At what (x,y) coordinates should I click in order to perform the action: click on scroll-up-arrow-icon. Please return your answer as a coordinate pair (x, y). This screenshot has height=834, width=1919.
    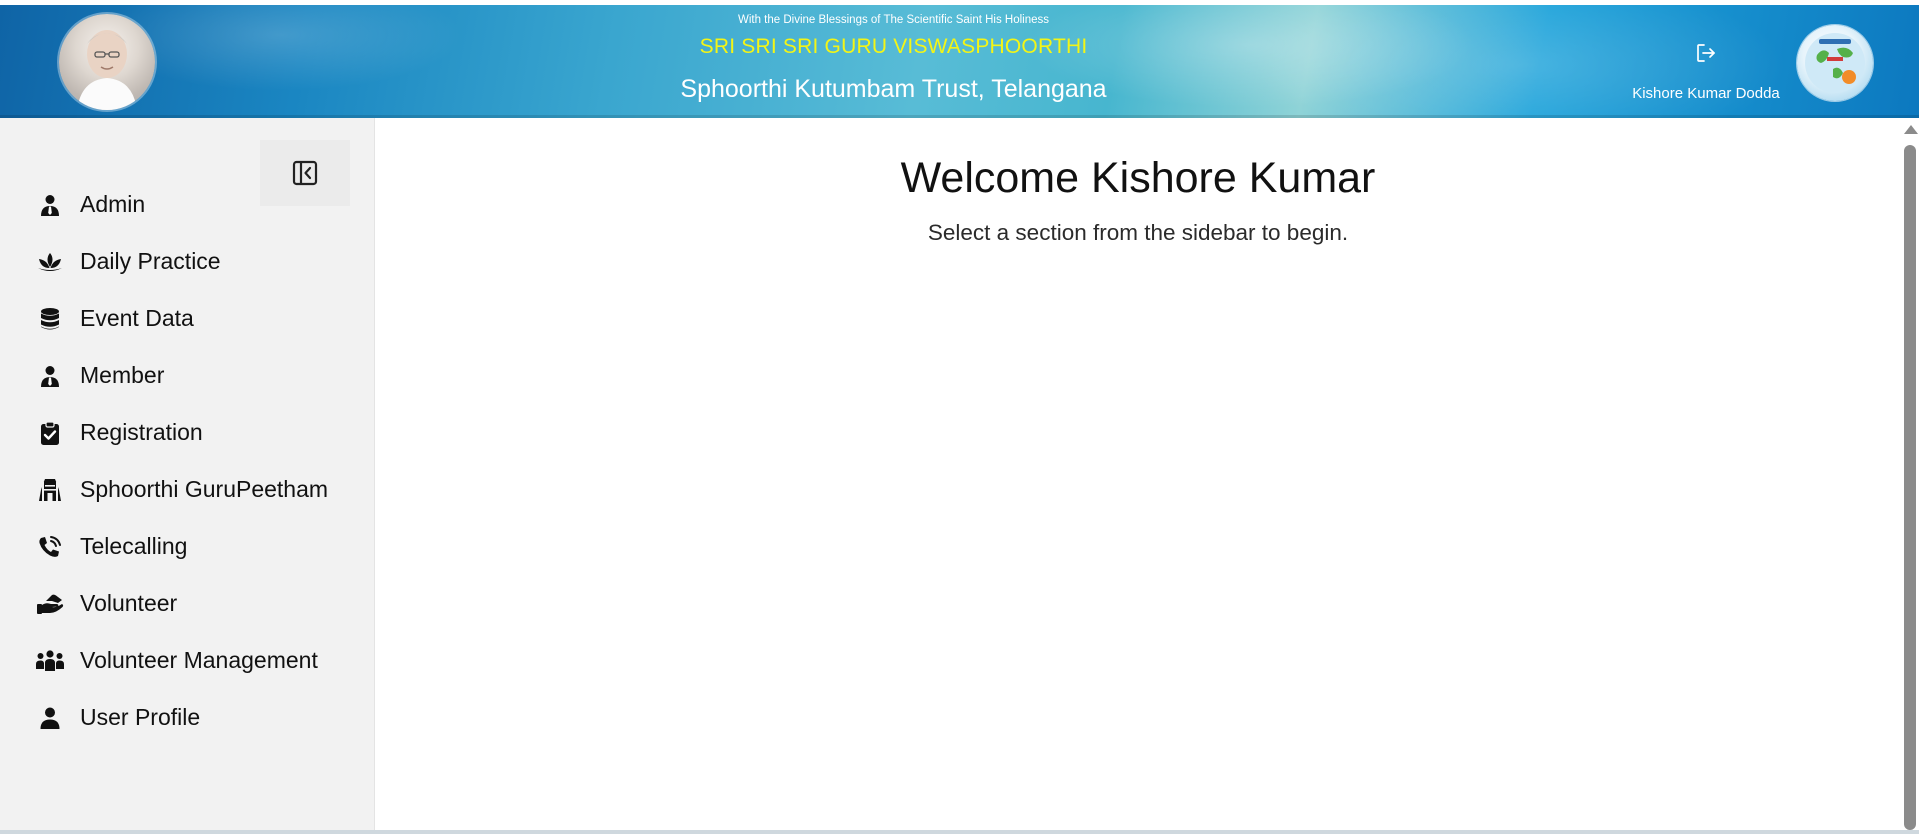
    Looking at the image, I should click on (1911, 129).